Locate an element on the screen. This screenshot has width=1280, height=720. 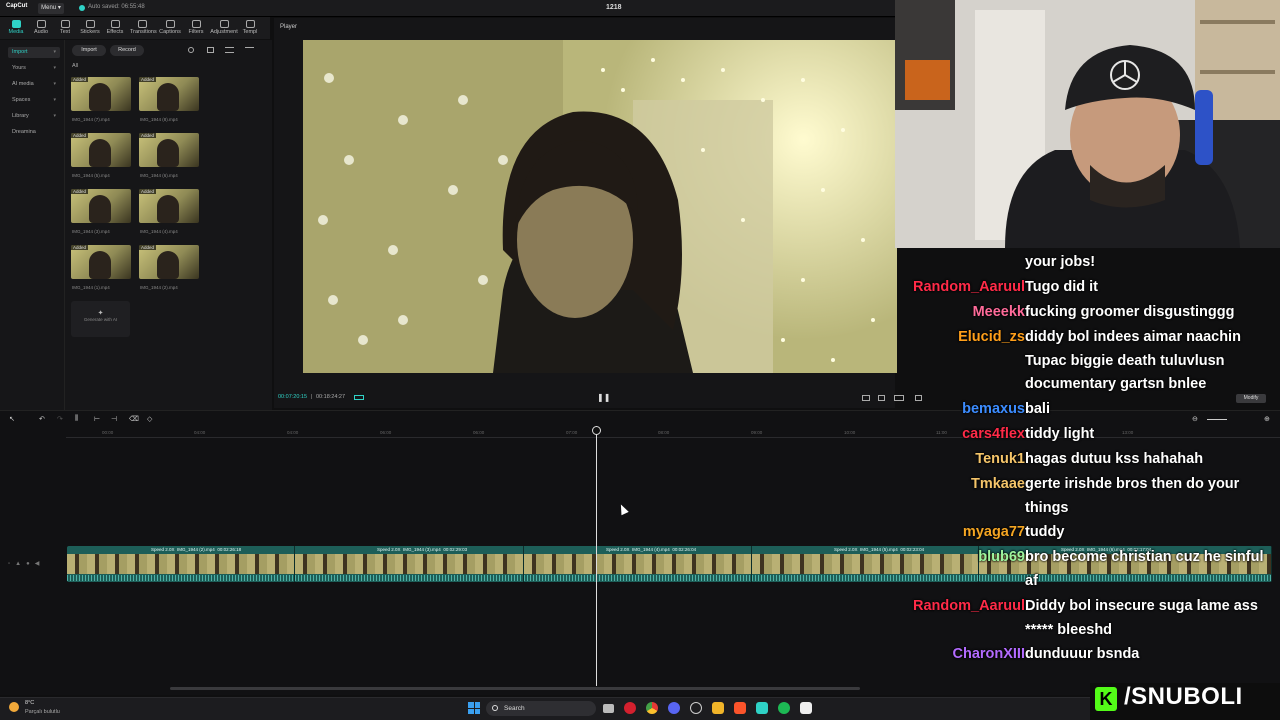
tab-effects: Effects is located at coordinates (115, 28).